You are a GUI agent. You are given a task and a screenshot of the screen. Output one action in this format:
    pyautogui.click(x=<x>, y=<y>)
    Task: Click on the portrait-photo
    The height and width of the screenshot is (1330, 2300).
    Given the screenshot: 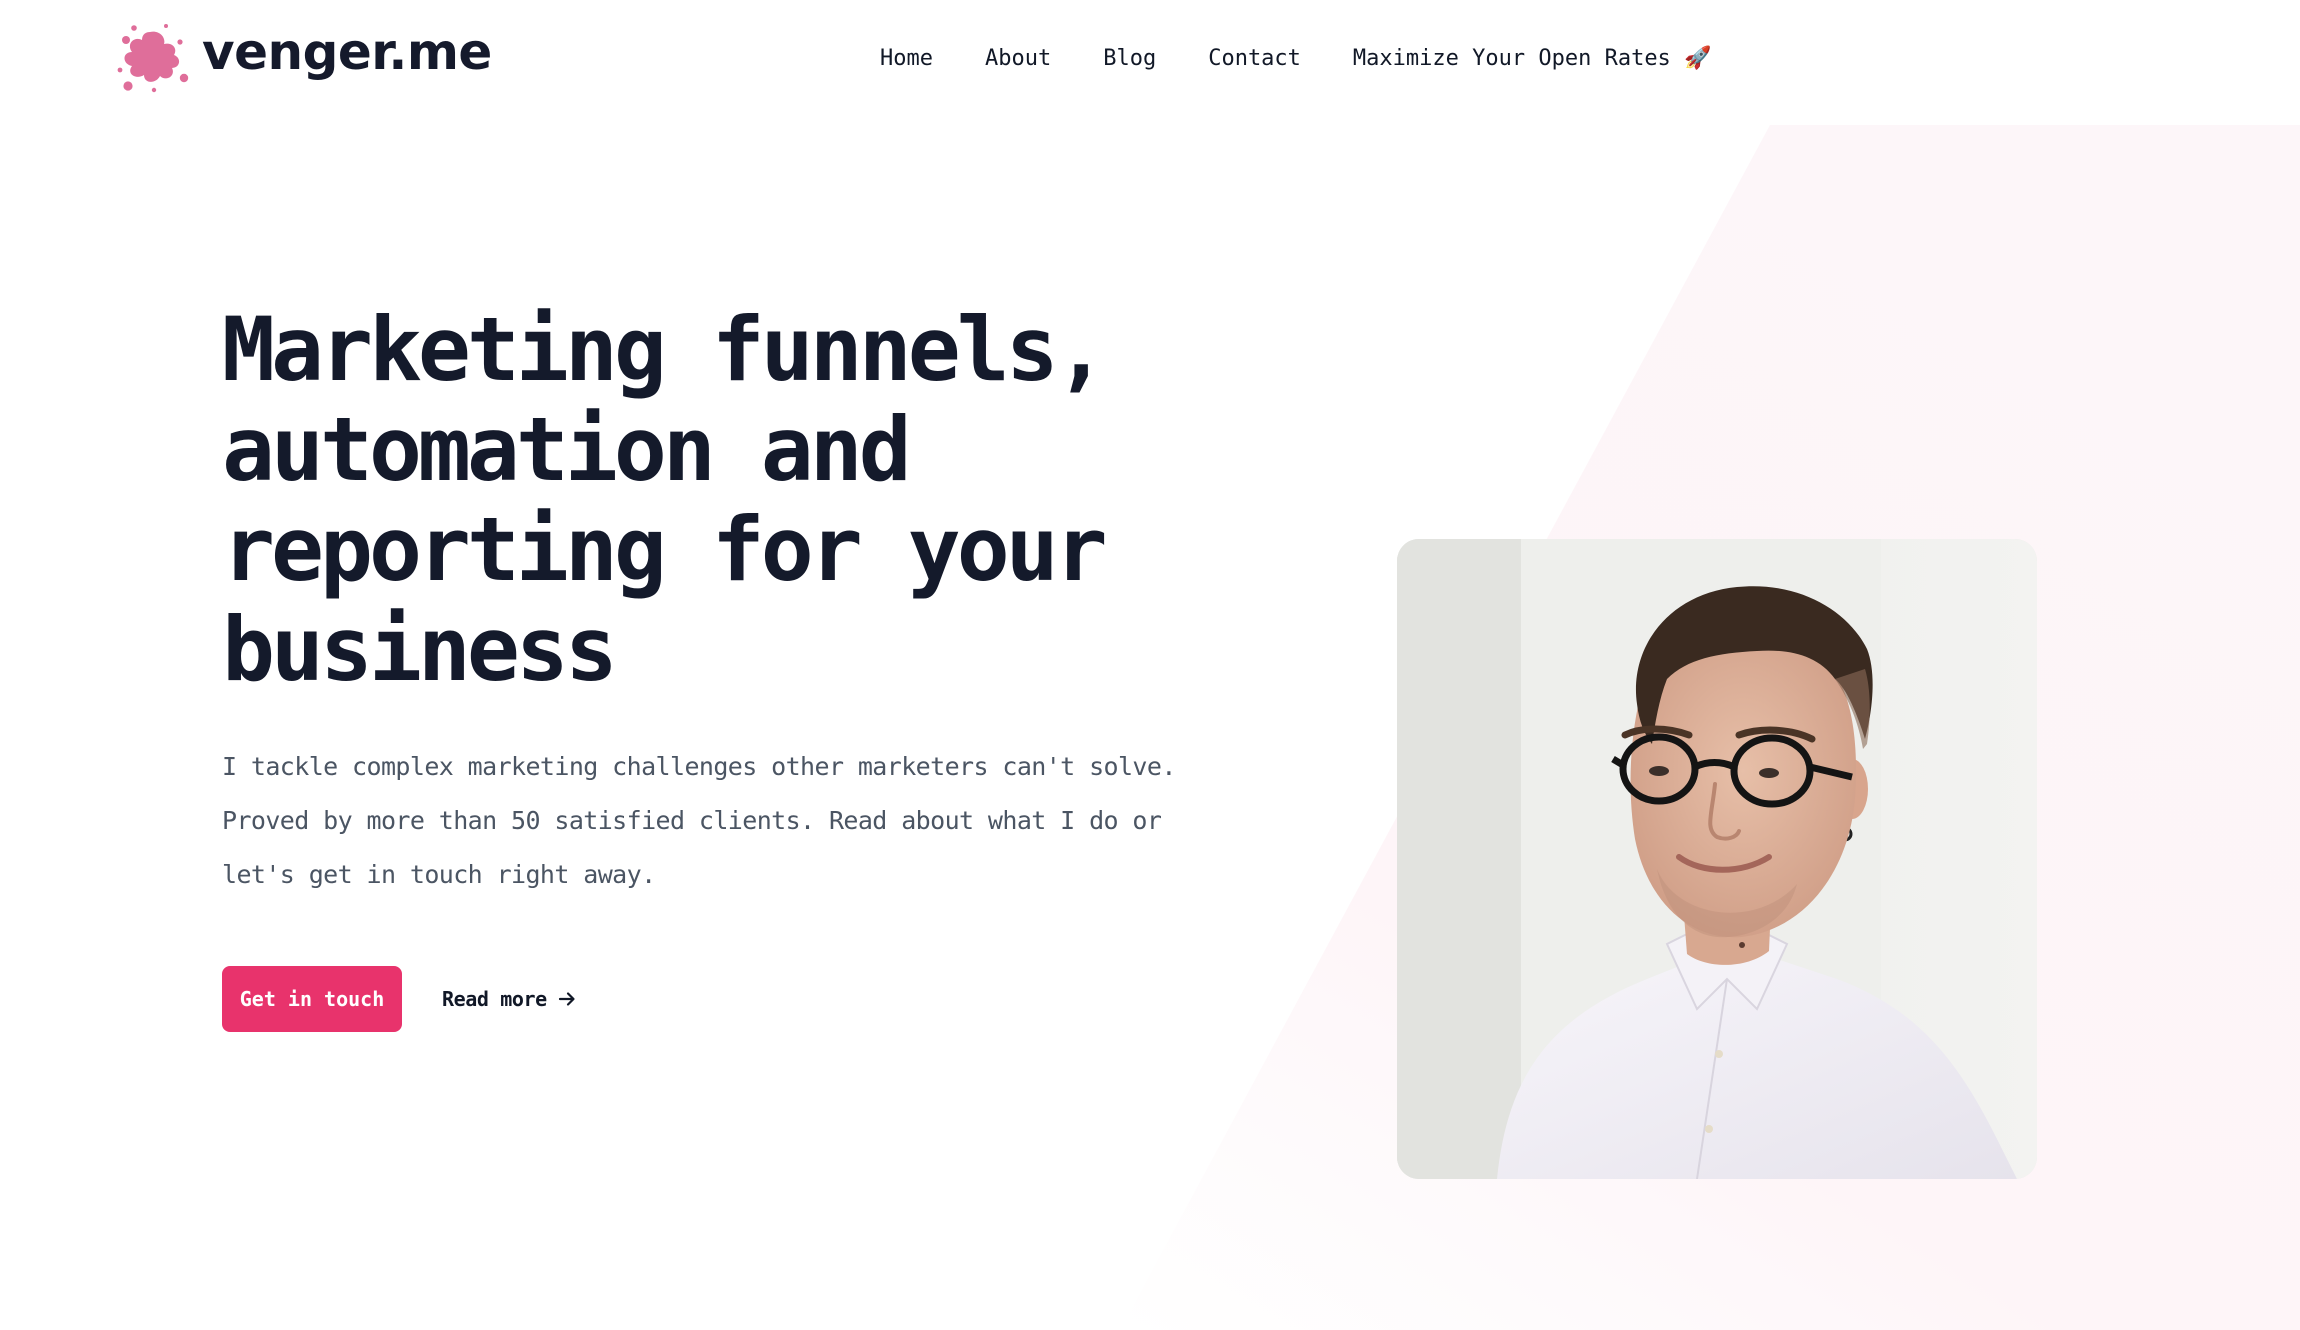 What is the action you would take?
    pyautogui.click(x=1717, y=859)
    